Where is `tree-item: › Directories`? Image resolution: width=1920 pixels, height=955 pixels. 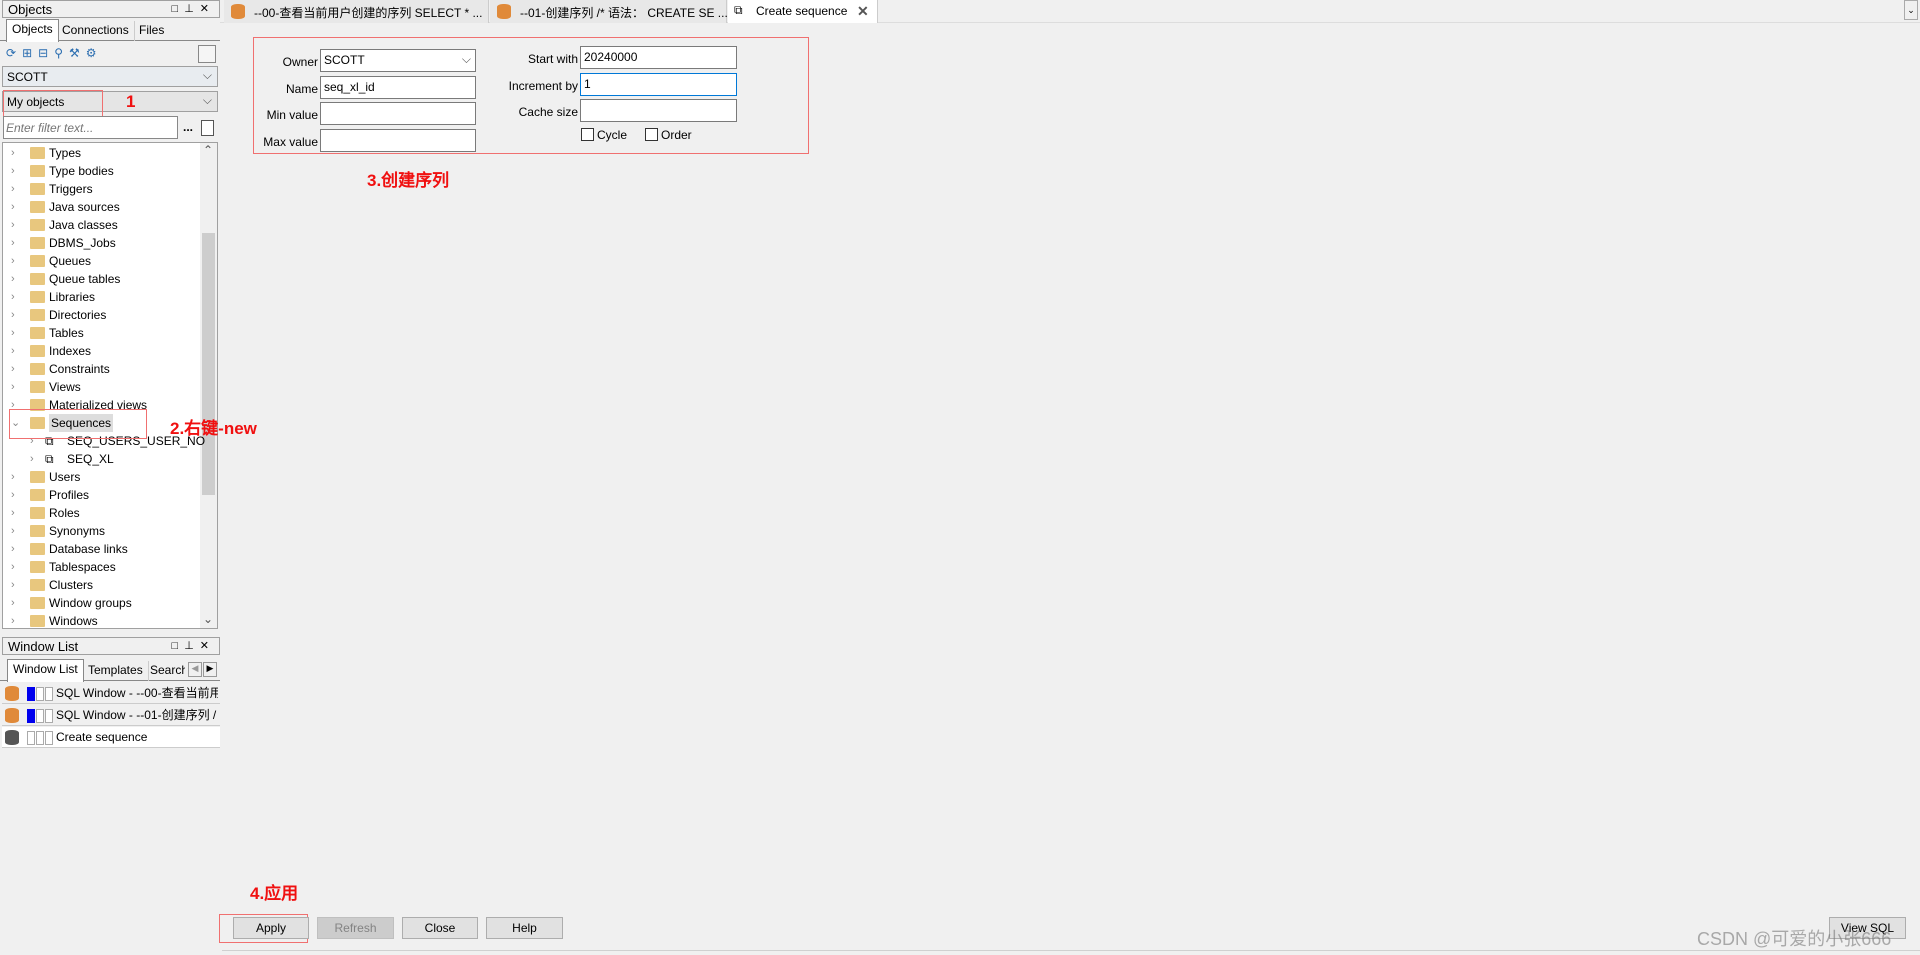
tree-item: › Directories is located at coordinates (102, 315).